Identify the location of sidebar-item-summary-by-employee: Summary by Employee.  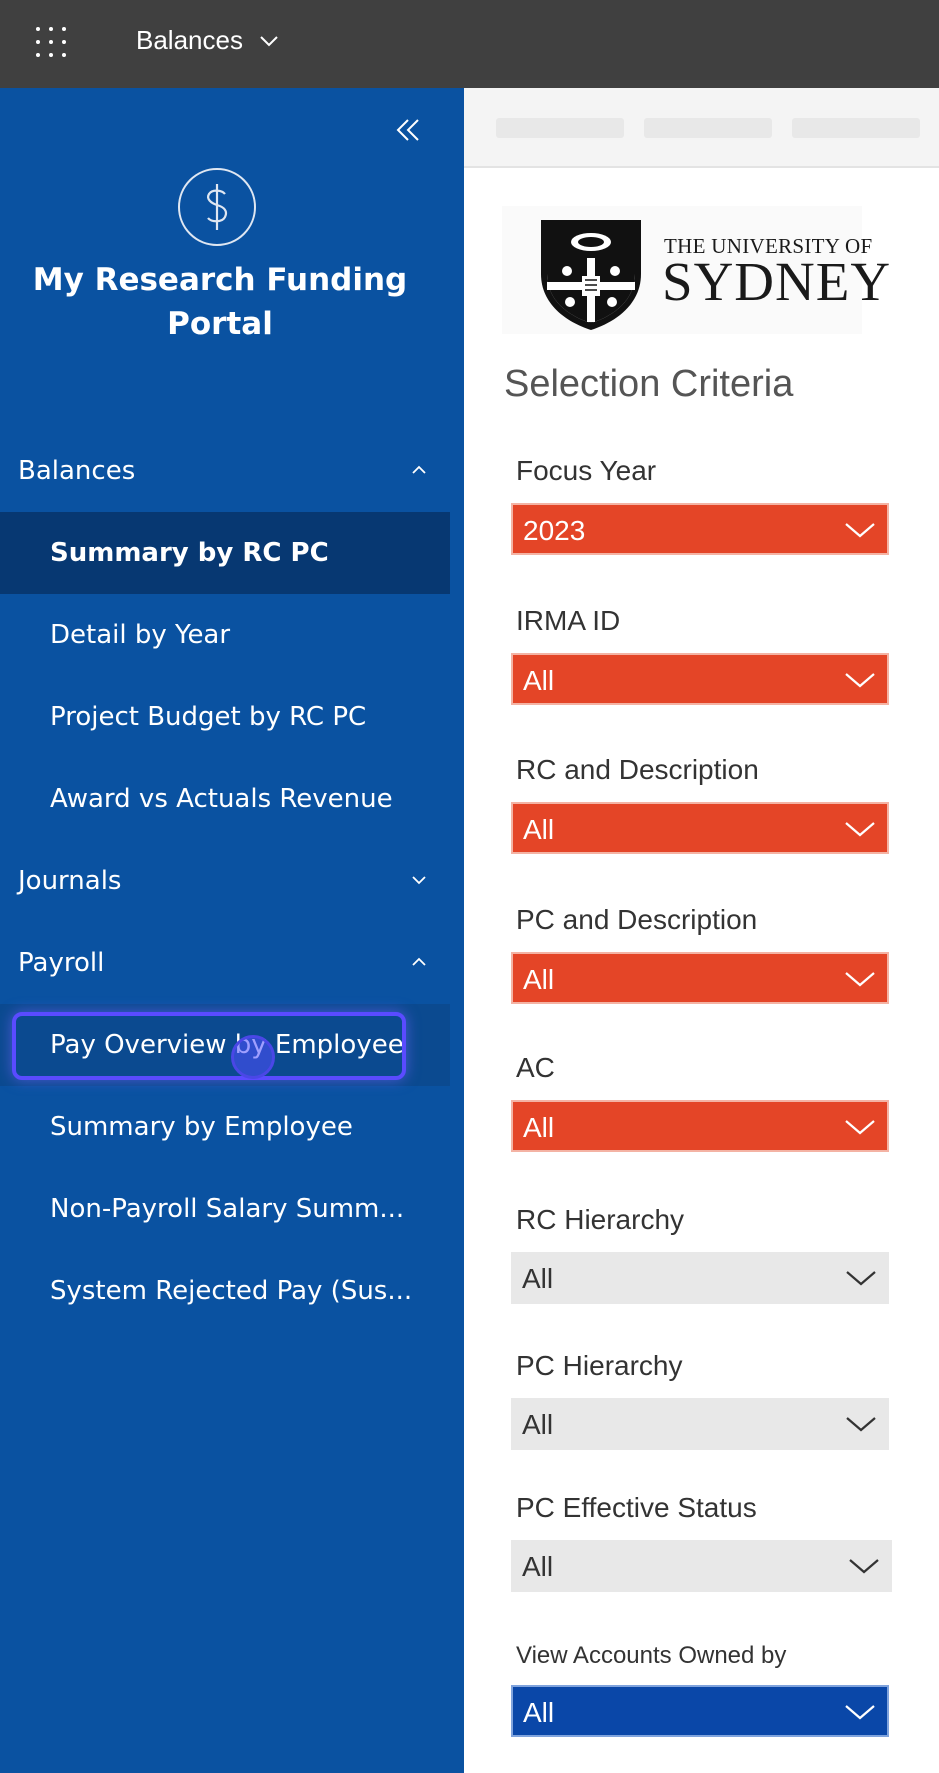
(225, 1127).